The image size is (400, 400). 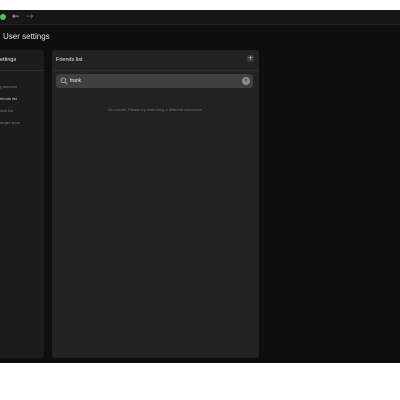 I want to click on sidebar-item-friends-list: riends list, so click(x=8, y=98).